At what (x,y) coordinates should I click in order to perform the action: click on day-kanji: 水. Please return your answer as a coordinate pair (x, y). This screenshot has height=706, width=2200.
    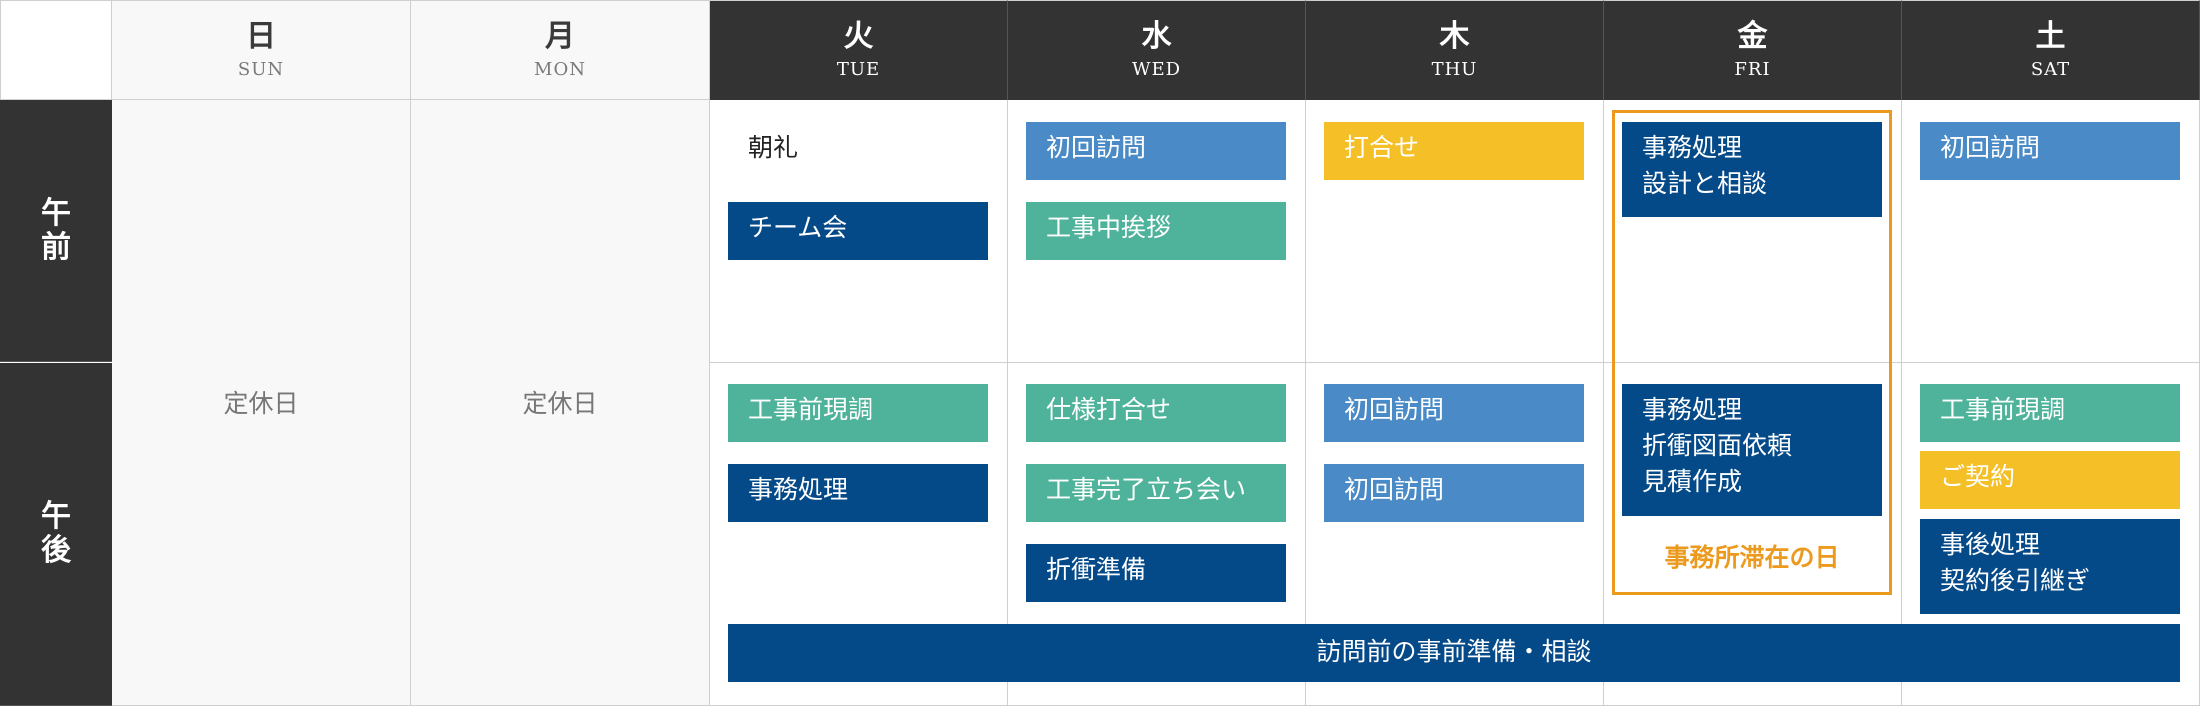
    Looking at the image, I should click on (1156, 36).